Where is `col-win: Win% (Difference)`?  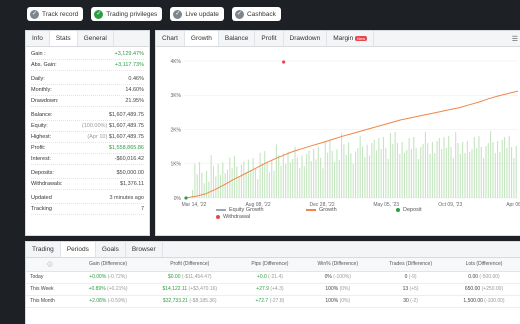
col-win: Win% (Difference) is located at coordinates (338, 265).